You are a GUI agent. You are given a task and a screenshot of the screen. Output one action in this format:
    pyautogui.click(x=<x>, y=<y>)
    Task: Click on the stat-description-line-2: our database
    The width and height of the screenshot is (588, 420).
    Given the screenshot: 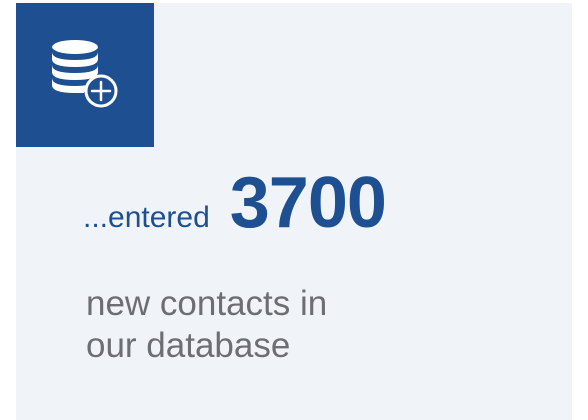 What is the action you would take?
    pyautogui.click(x=188, y=345)
    